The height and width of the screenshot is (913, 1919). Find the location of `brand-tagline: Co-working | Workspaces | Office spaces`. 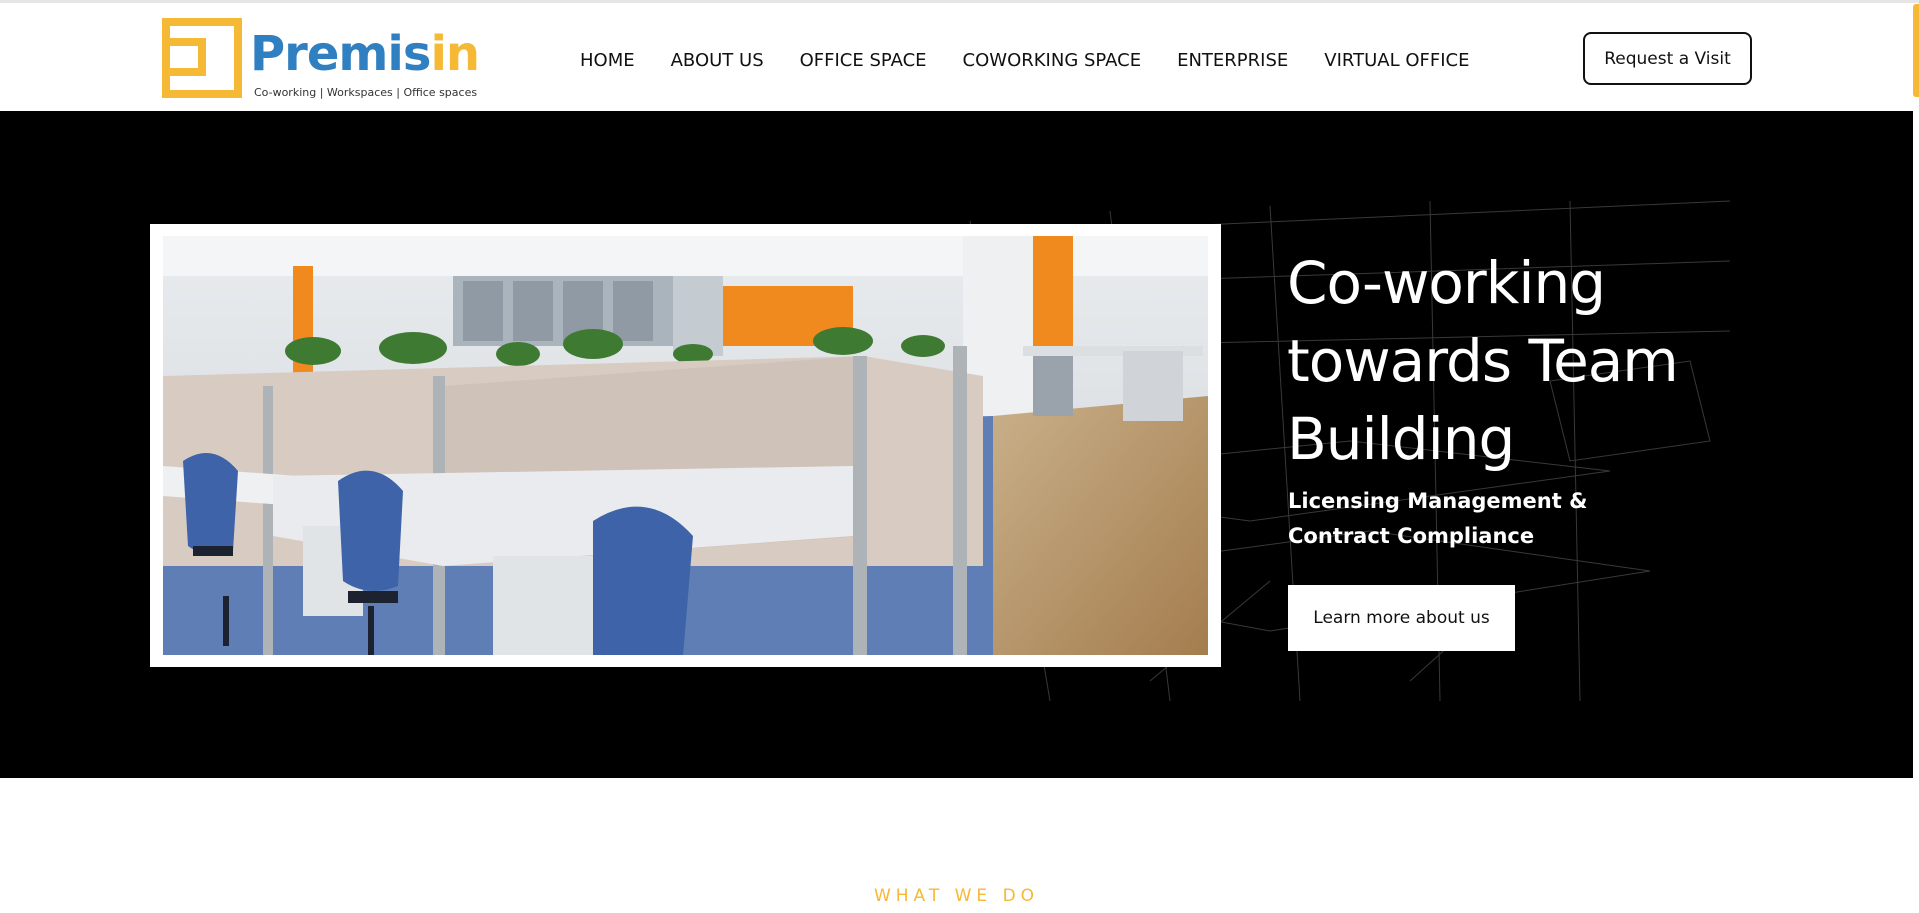

brand-tagline: Co-working | Workspaces | Office spaces is located at coordinates (366, 92).